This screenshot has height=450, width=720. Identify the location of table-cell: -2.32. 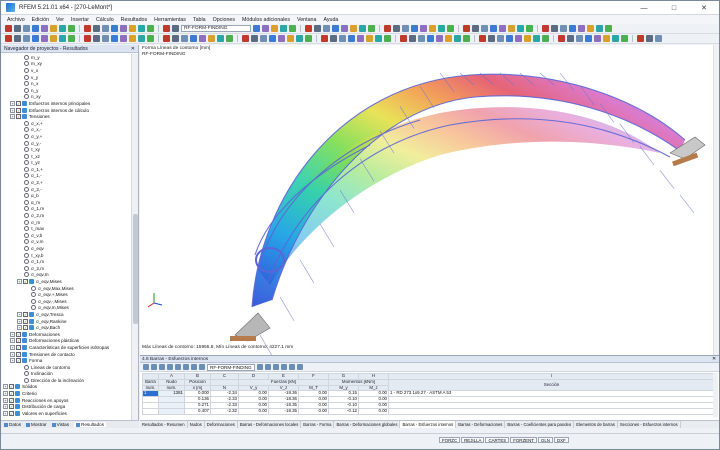
(224, 411).